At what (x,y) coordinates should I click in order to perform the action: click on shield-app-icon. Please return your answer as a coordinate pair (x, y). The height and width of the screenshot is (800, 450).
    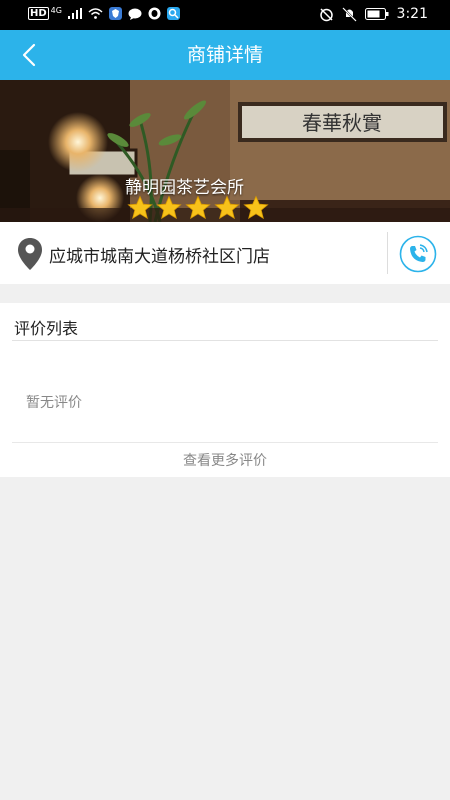
    Looking at the image, I should click on (115, 13).